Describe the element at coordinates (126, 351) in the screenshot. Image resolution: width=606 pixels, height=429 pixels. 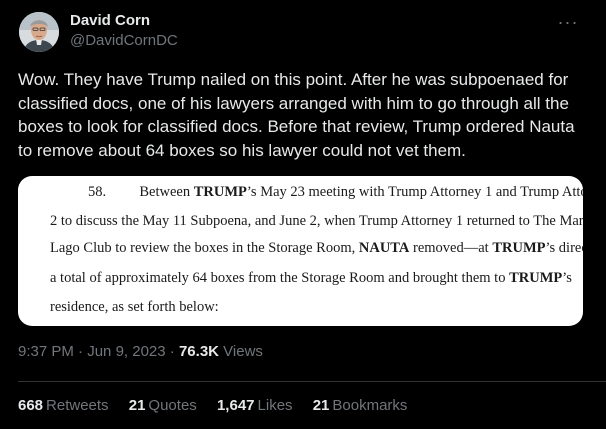
I see `tweet-date: Jun 9, 2023` at that location.